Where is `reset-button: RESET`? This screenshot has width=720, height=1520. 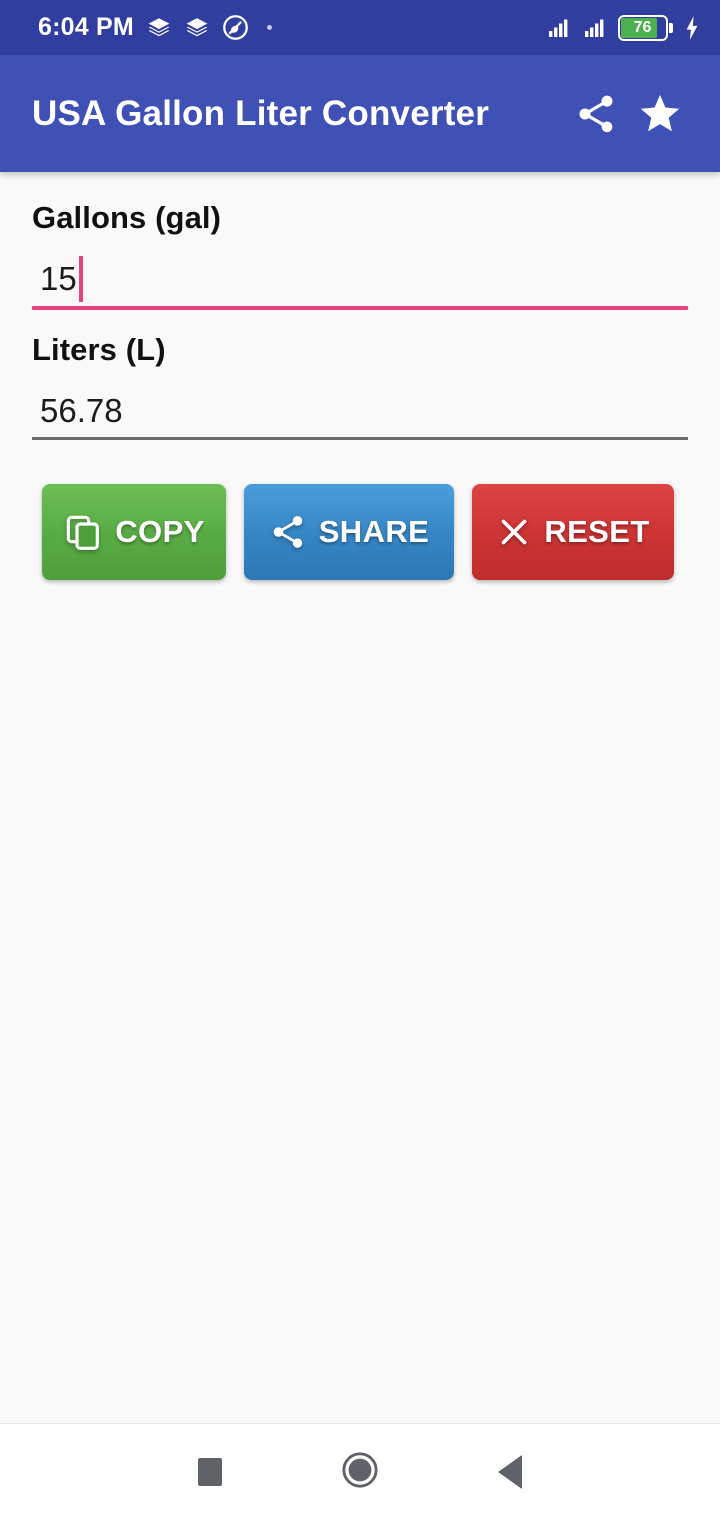
reset-button: RESET is located at coordinates (573, 532).